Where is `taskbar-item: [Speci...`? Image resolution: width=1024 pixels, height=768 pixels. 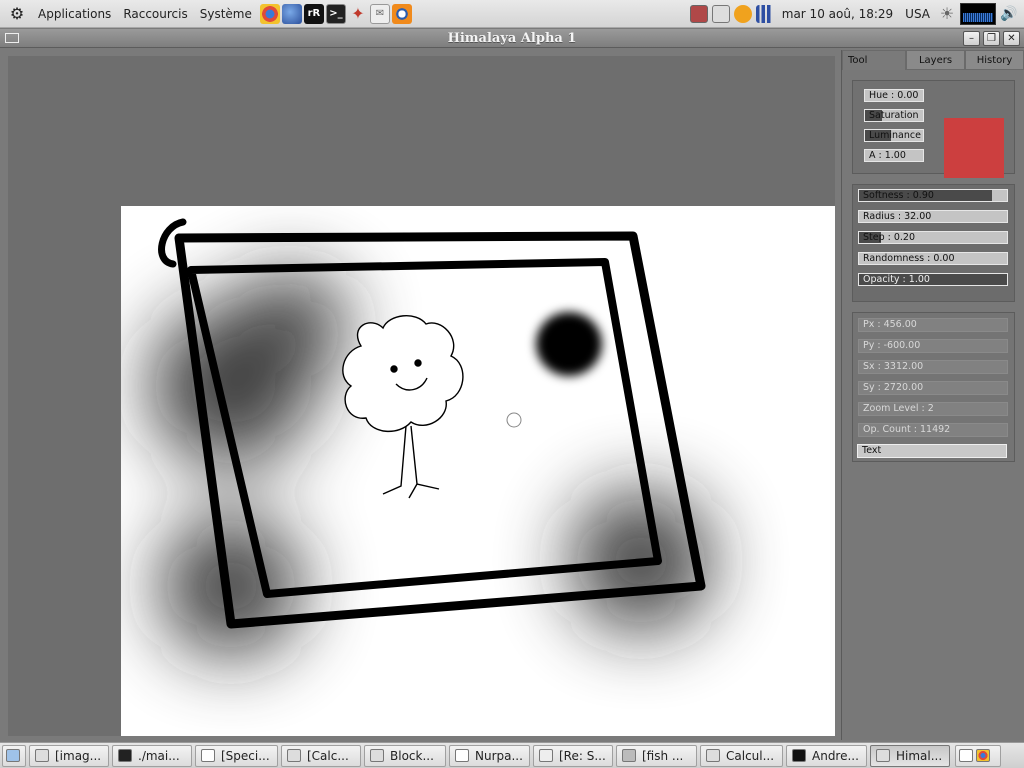
taskbar-item: [Speci... is located at coordinates (236, 755).